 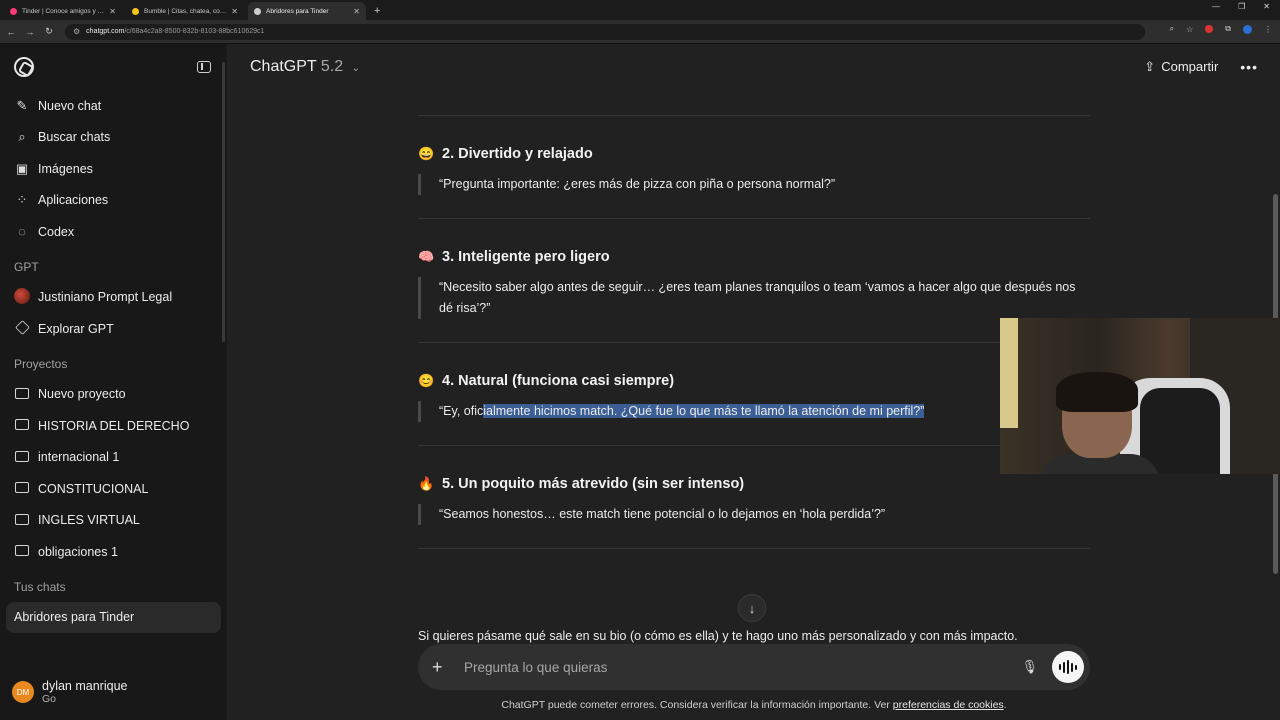 What do you see at coordinates (13, 11) in the screenshot?
I see `tinder-favicon-icon` at bounding box center [13, 11].